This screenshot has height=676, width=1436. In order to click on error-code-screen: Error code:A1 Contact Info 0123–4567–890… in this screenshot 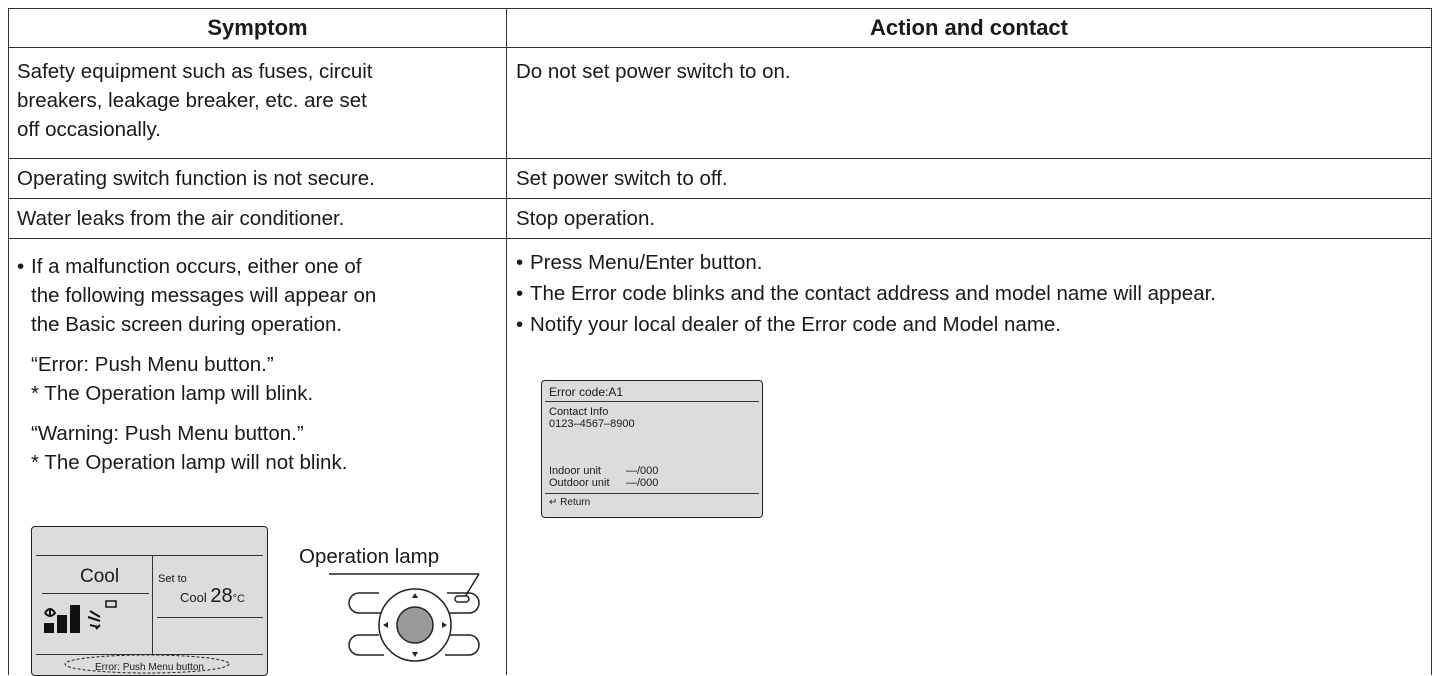, I will do `click(652, 449)`.